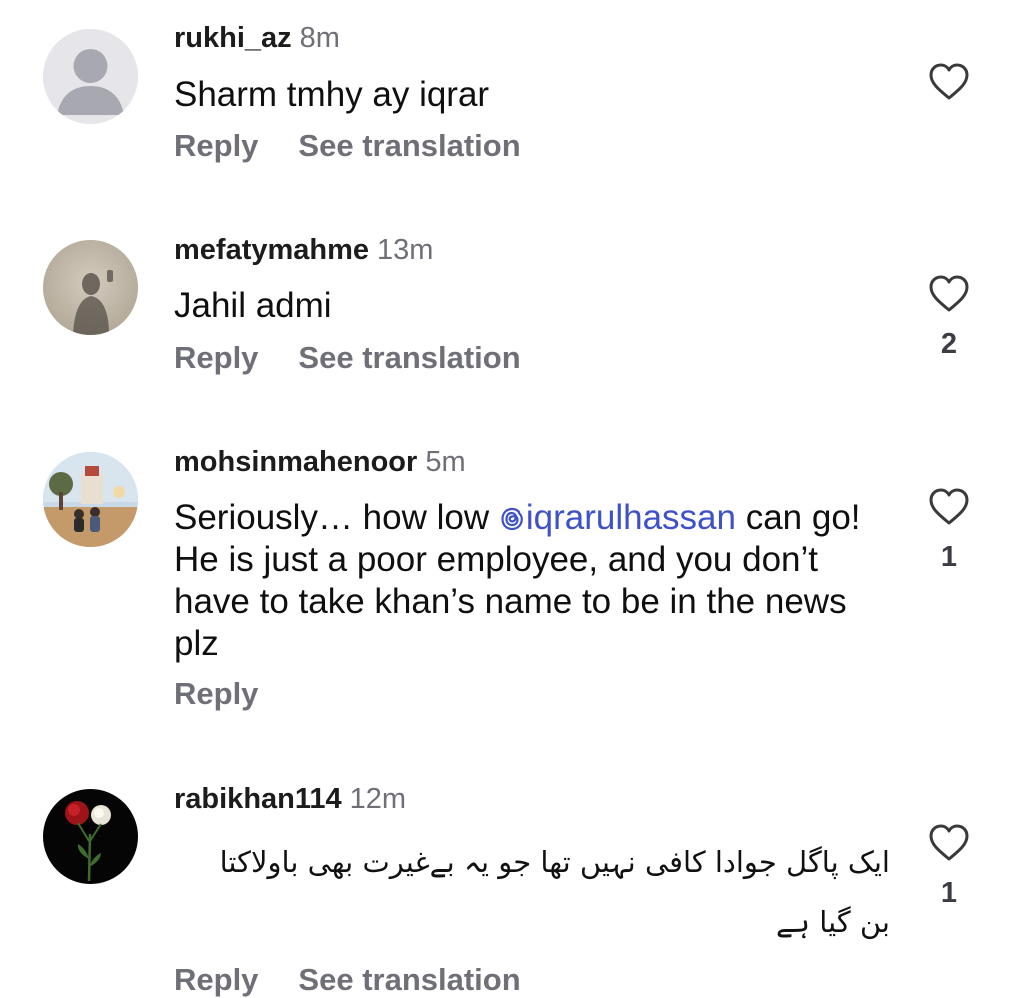 This screenshot has width=1024, height=998. I want to click on timestamp: 12m, so click(378, 799).